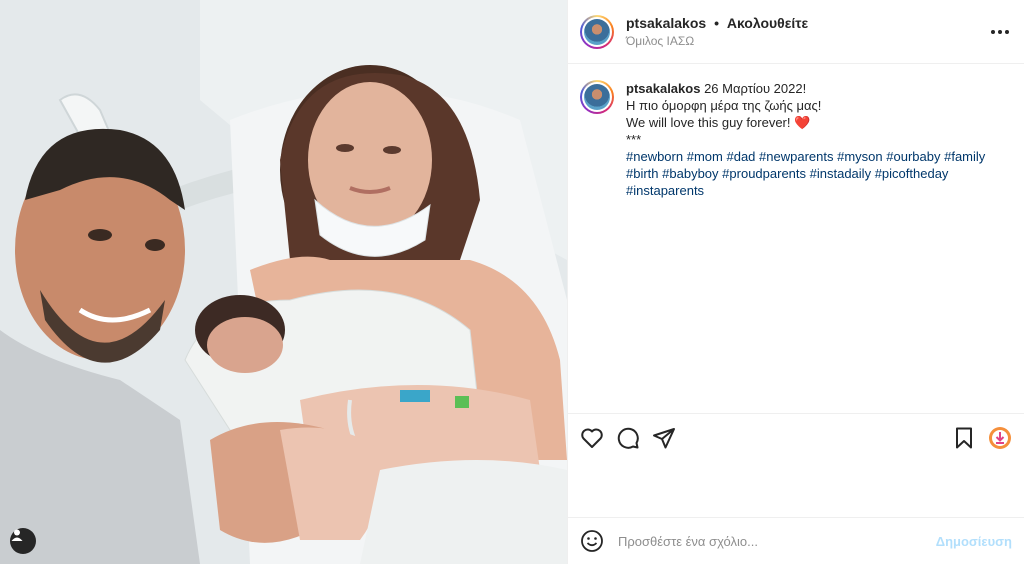 This screenshot has height=564, width=1024. I want to click on hashtag-link: #babyboy, so click(690, 173).